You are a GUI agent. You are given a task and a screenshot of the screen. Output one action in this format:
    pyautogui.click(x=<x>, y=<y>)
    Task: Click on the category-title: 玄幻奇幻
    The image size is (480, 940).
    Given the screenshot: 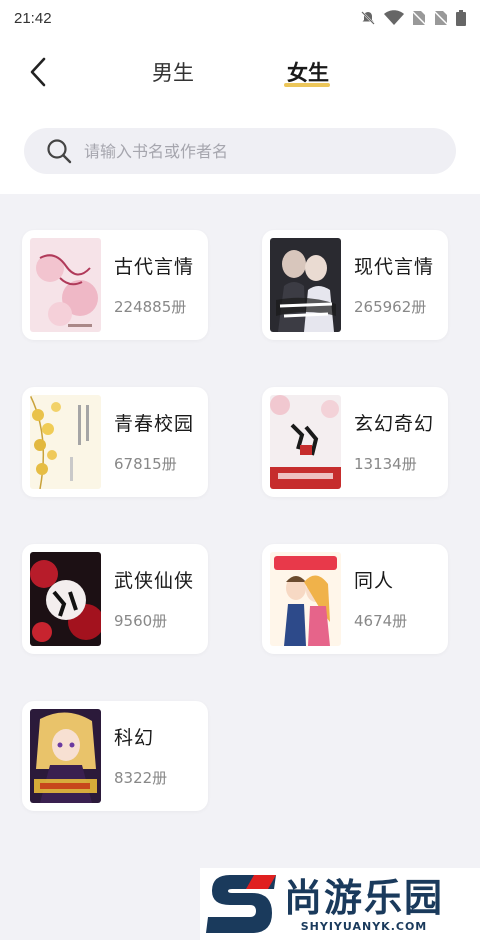 What is the action you would take?
    pyautogui.click(x=394, y=424)
    